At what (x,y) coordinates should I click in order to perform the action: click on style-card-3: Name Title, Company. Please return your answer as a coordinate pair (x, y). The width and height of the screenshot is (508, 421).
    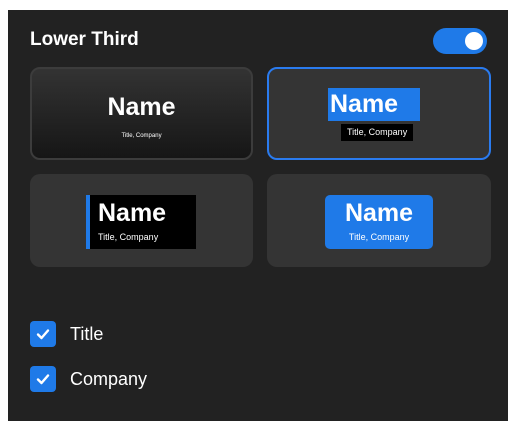
    Looking at the image, I should click on (141, 220).